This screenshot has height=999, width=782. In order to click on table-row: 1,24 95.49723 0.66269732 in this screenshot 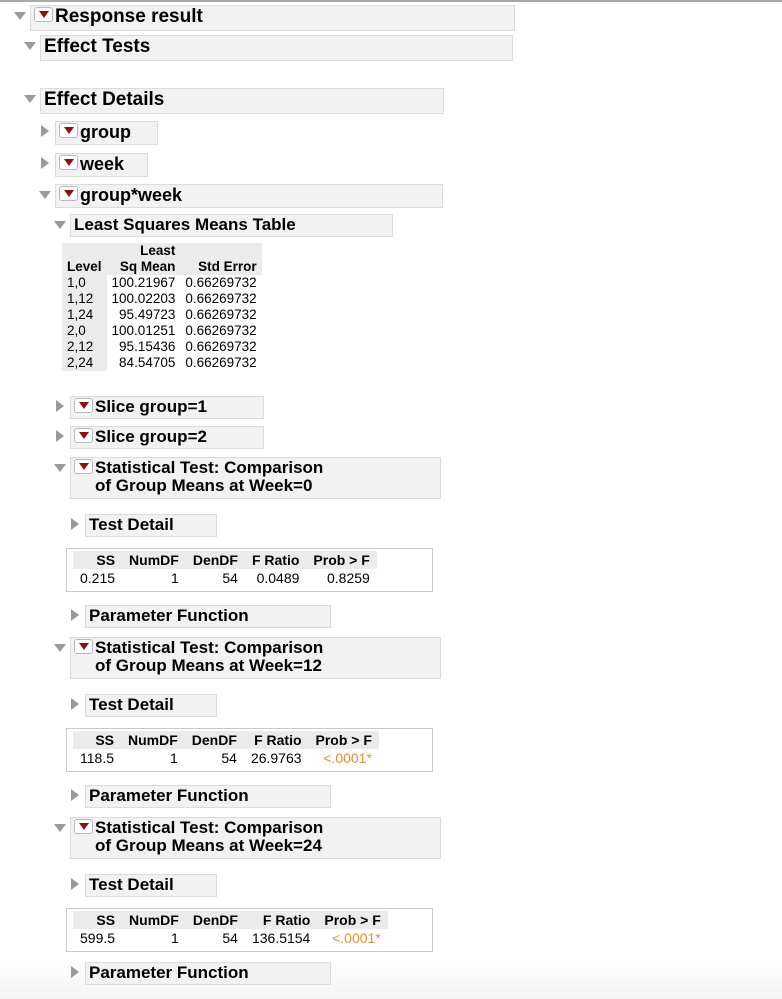, I will do `click(162, 315)`.